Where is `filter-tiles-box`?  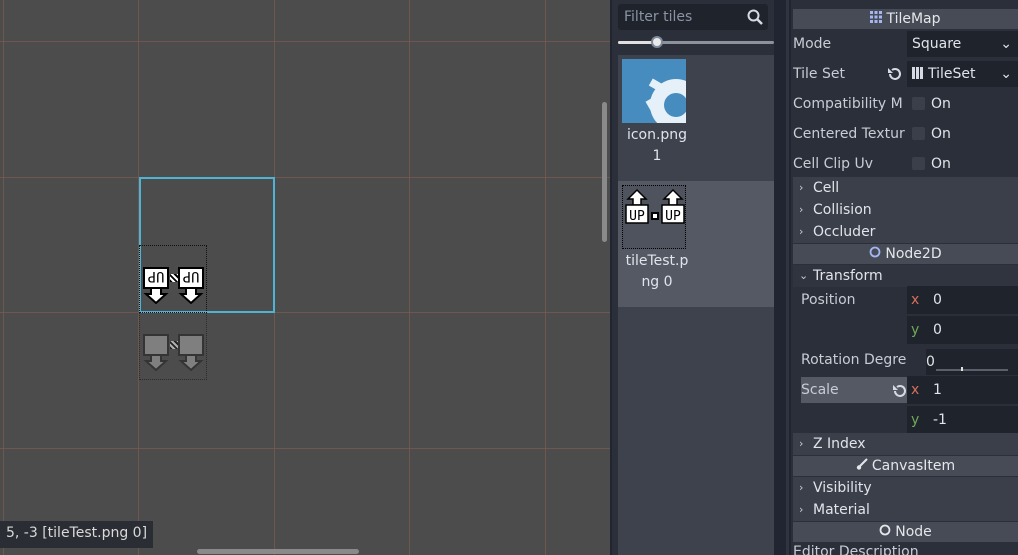
filter-tiles-box is located at coordinates (693, 17).